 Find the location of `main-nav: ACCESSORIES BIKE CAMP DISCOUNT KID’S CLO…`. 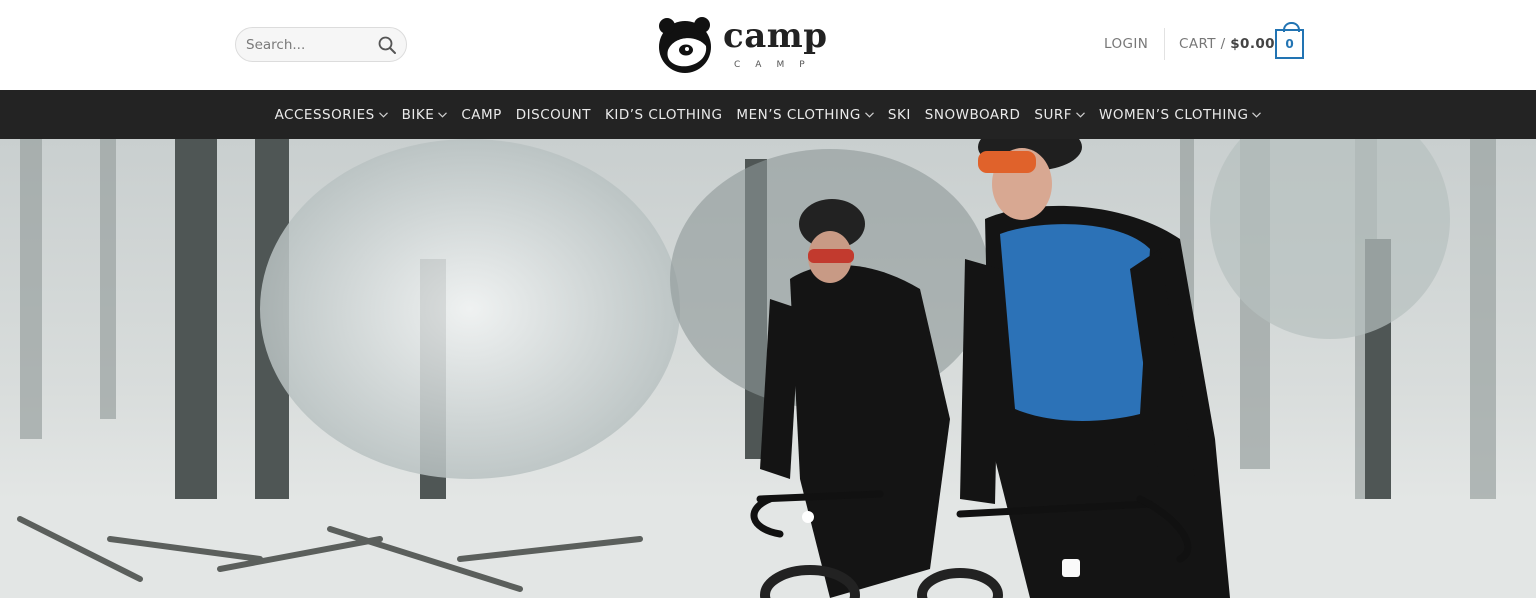

main-nav: ACCESSORIES BIKE CAMP DISCOUNT KID’S CLO… is located at coordinates (768, 114).